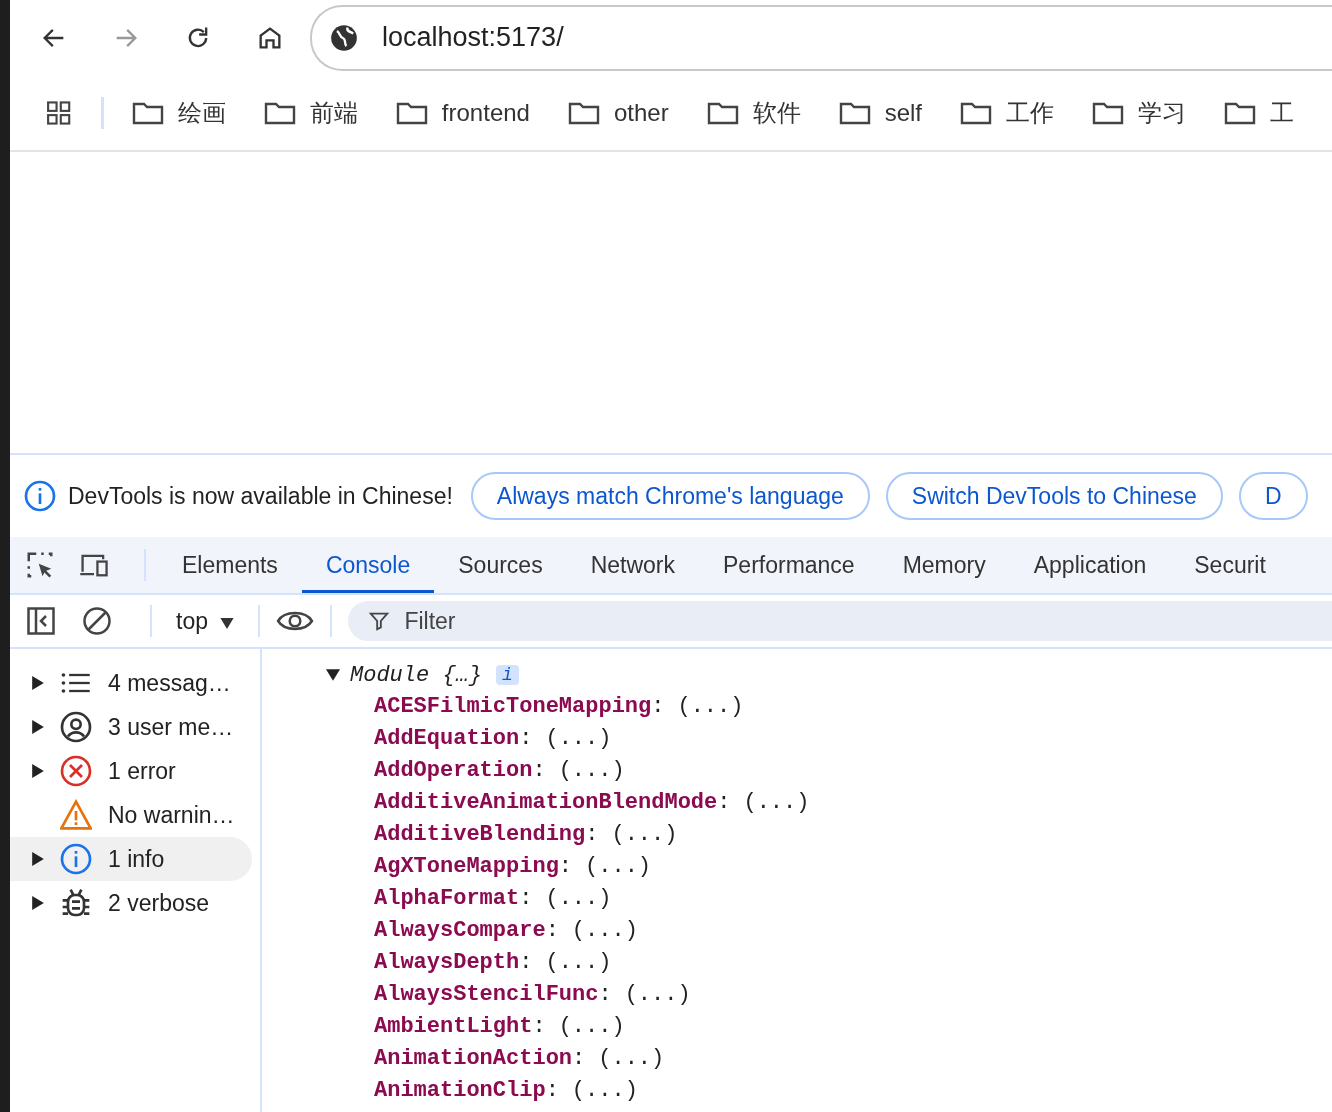 The image size is (1332, 1112). I want to click on infobar-button: Switch DevTools to Chinese, so click(1054, 496).